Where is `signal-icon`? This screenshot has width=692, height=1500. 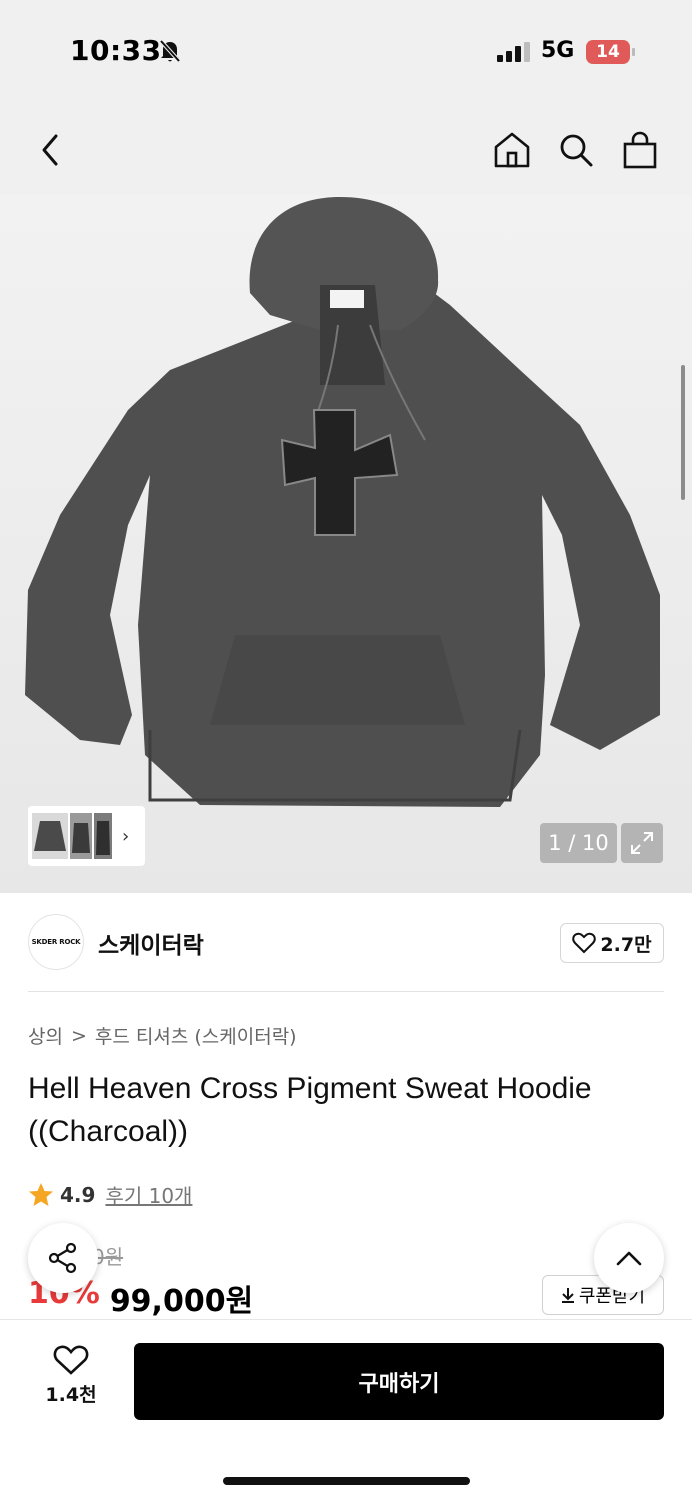 signal-icon is located at coordinates (513, 52).